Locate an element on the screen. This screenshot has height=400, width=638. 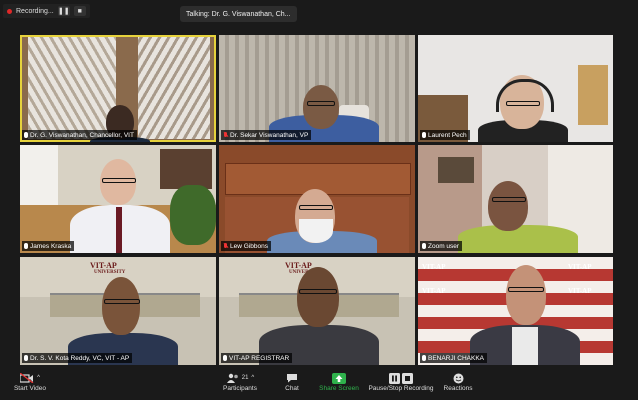
chat-button: Chat is located at coordinates (292, 382).